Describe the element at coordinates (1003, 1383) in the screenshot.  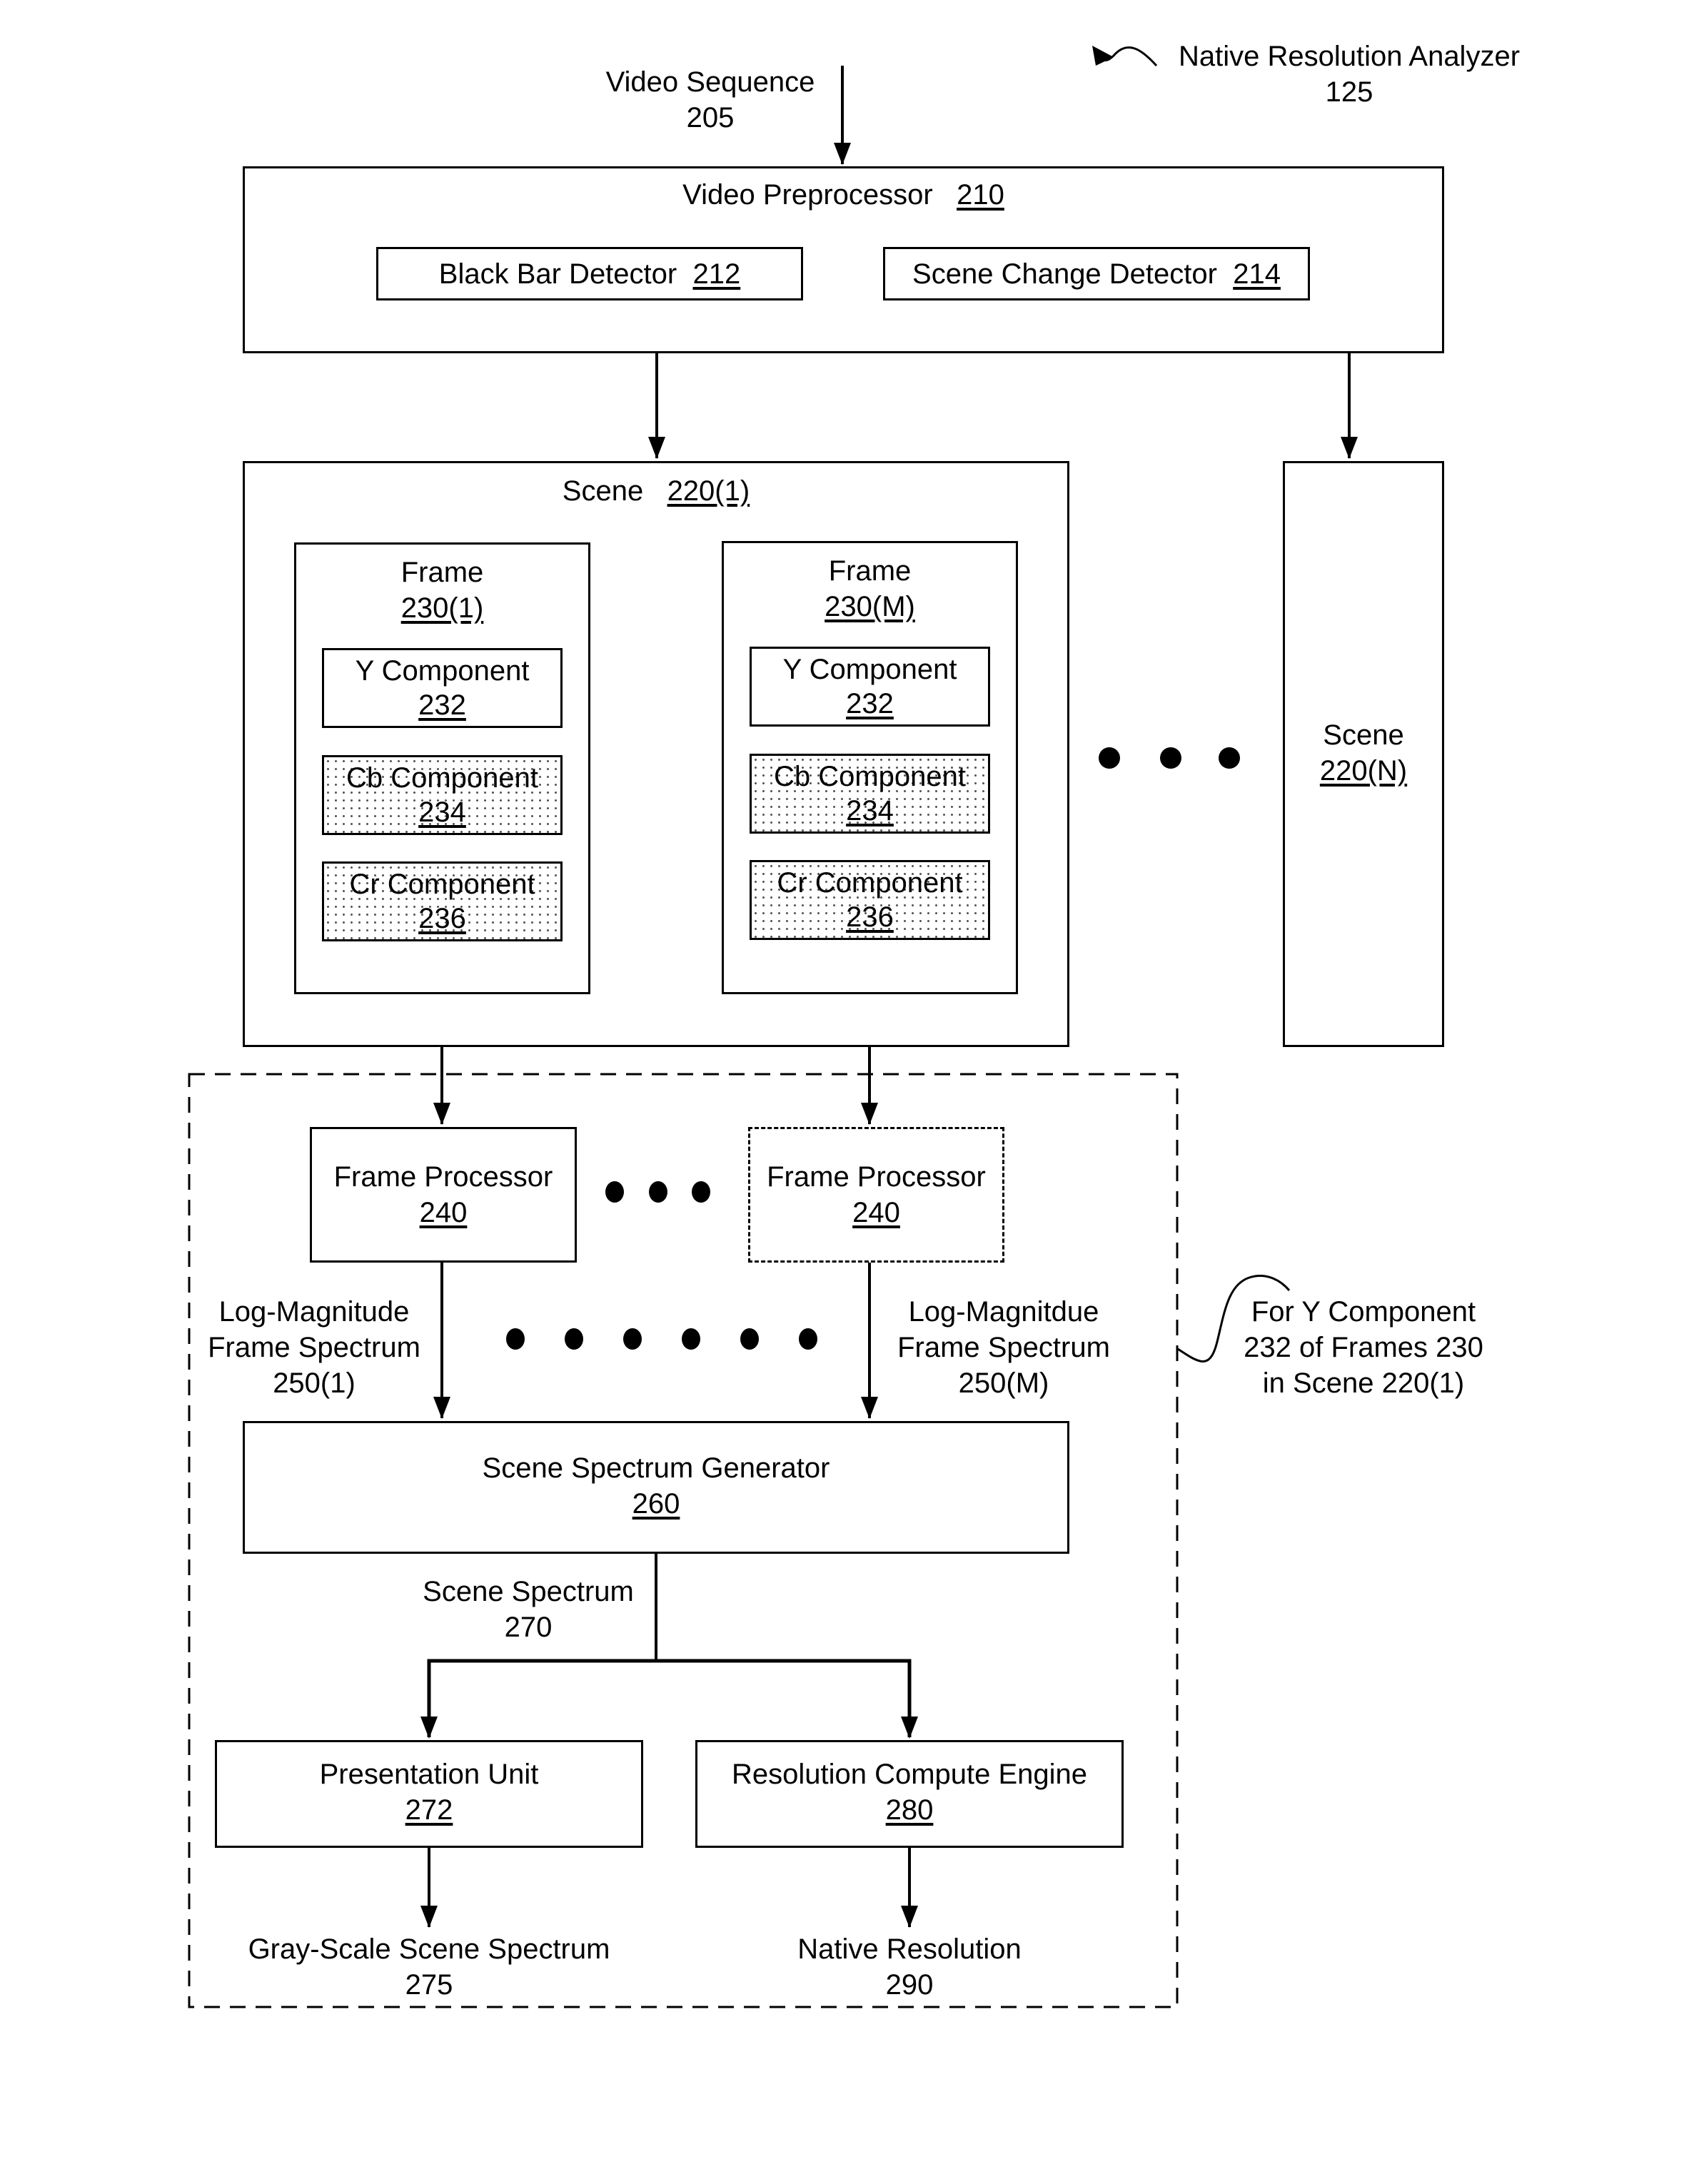
I see `spectrum-last-ref: 250(M)` at that location.